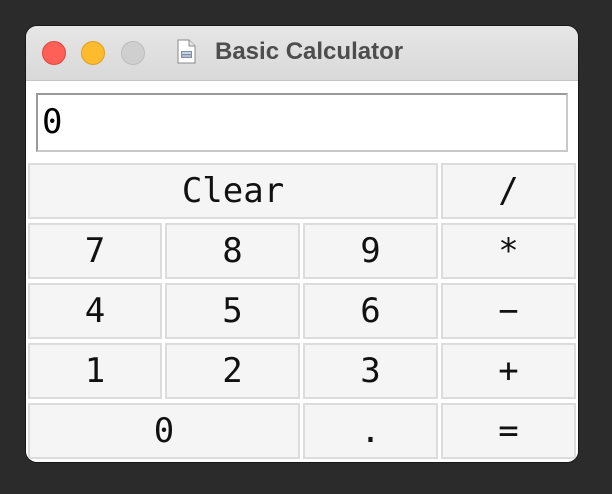 Image resolution: width=612 pixels, height=494 pixels. Describe the element at coordinates (370, 251) in the screenshot. I see `digit-9-button: 9` at that location.